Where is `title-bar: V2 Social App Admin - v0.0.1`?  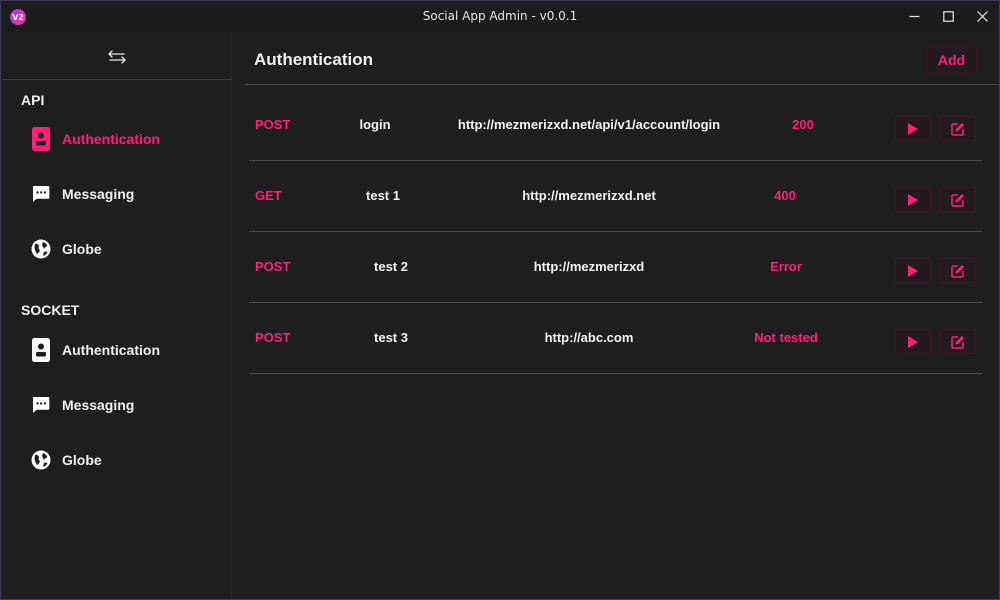 title-bar: V2 Social App Admin - v0.0.1 is located at coordinates (500, 16).